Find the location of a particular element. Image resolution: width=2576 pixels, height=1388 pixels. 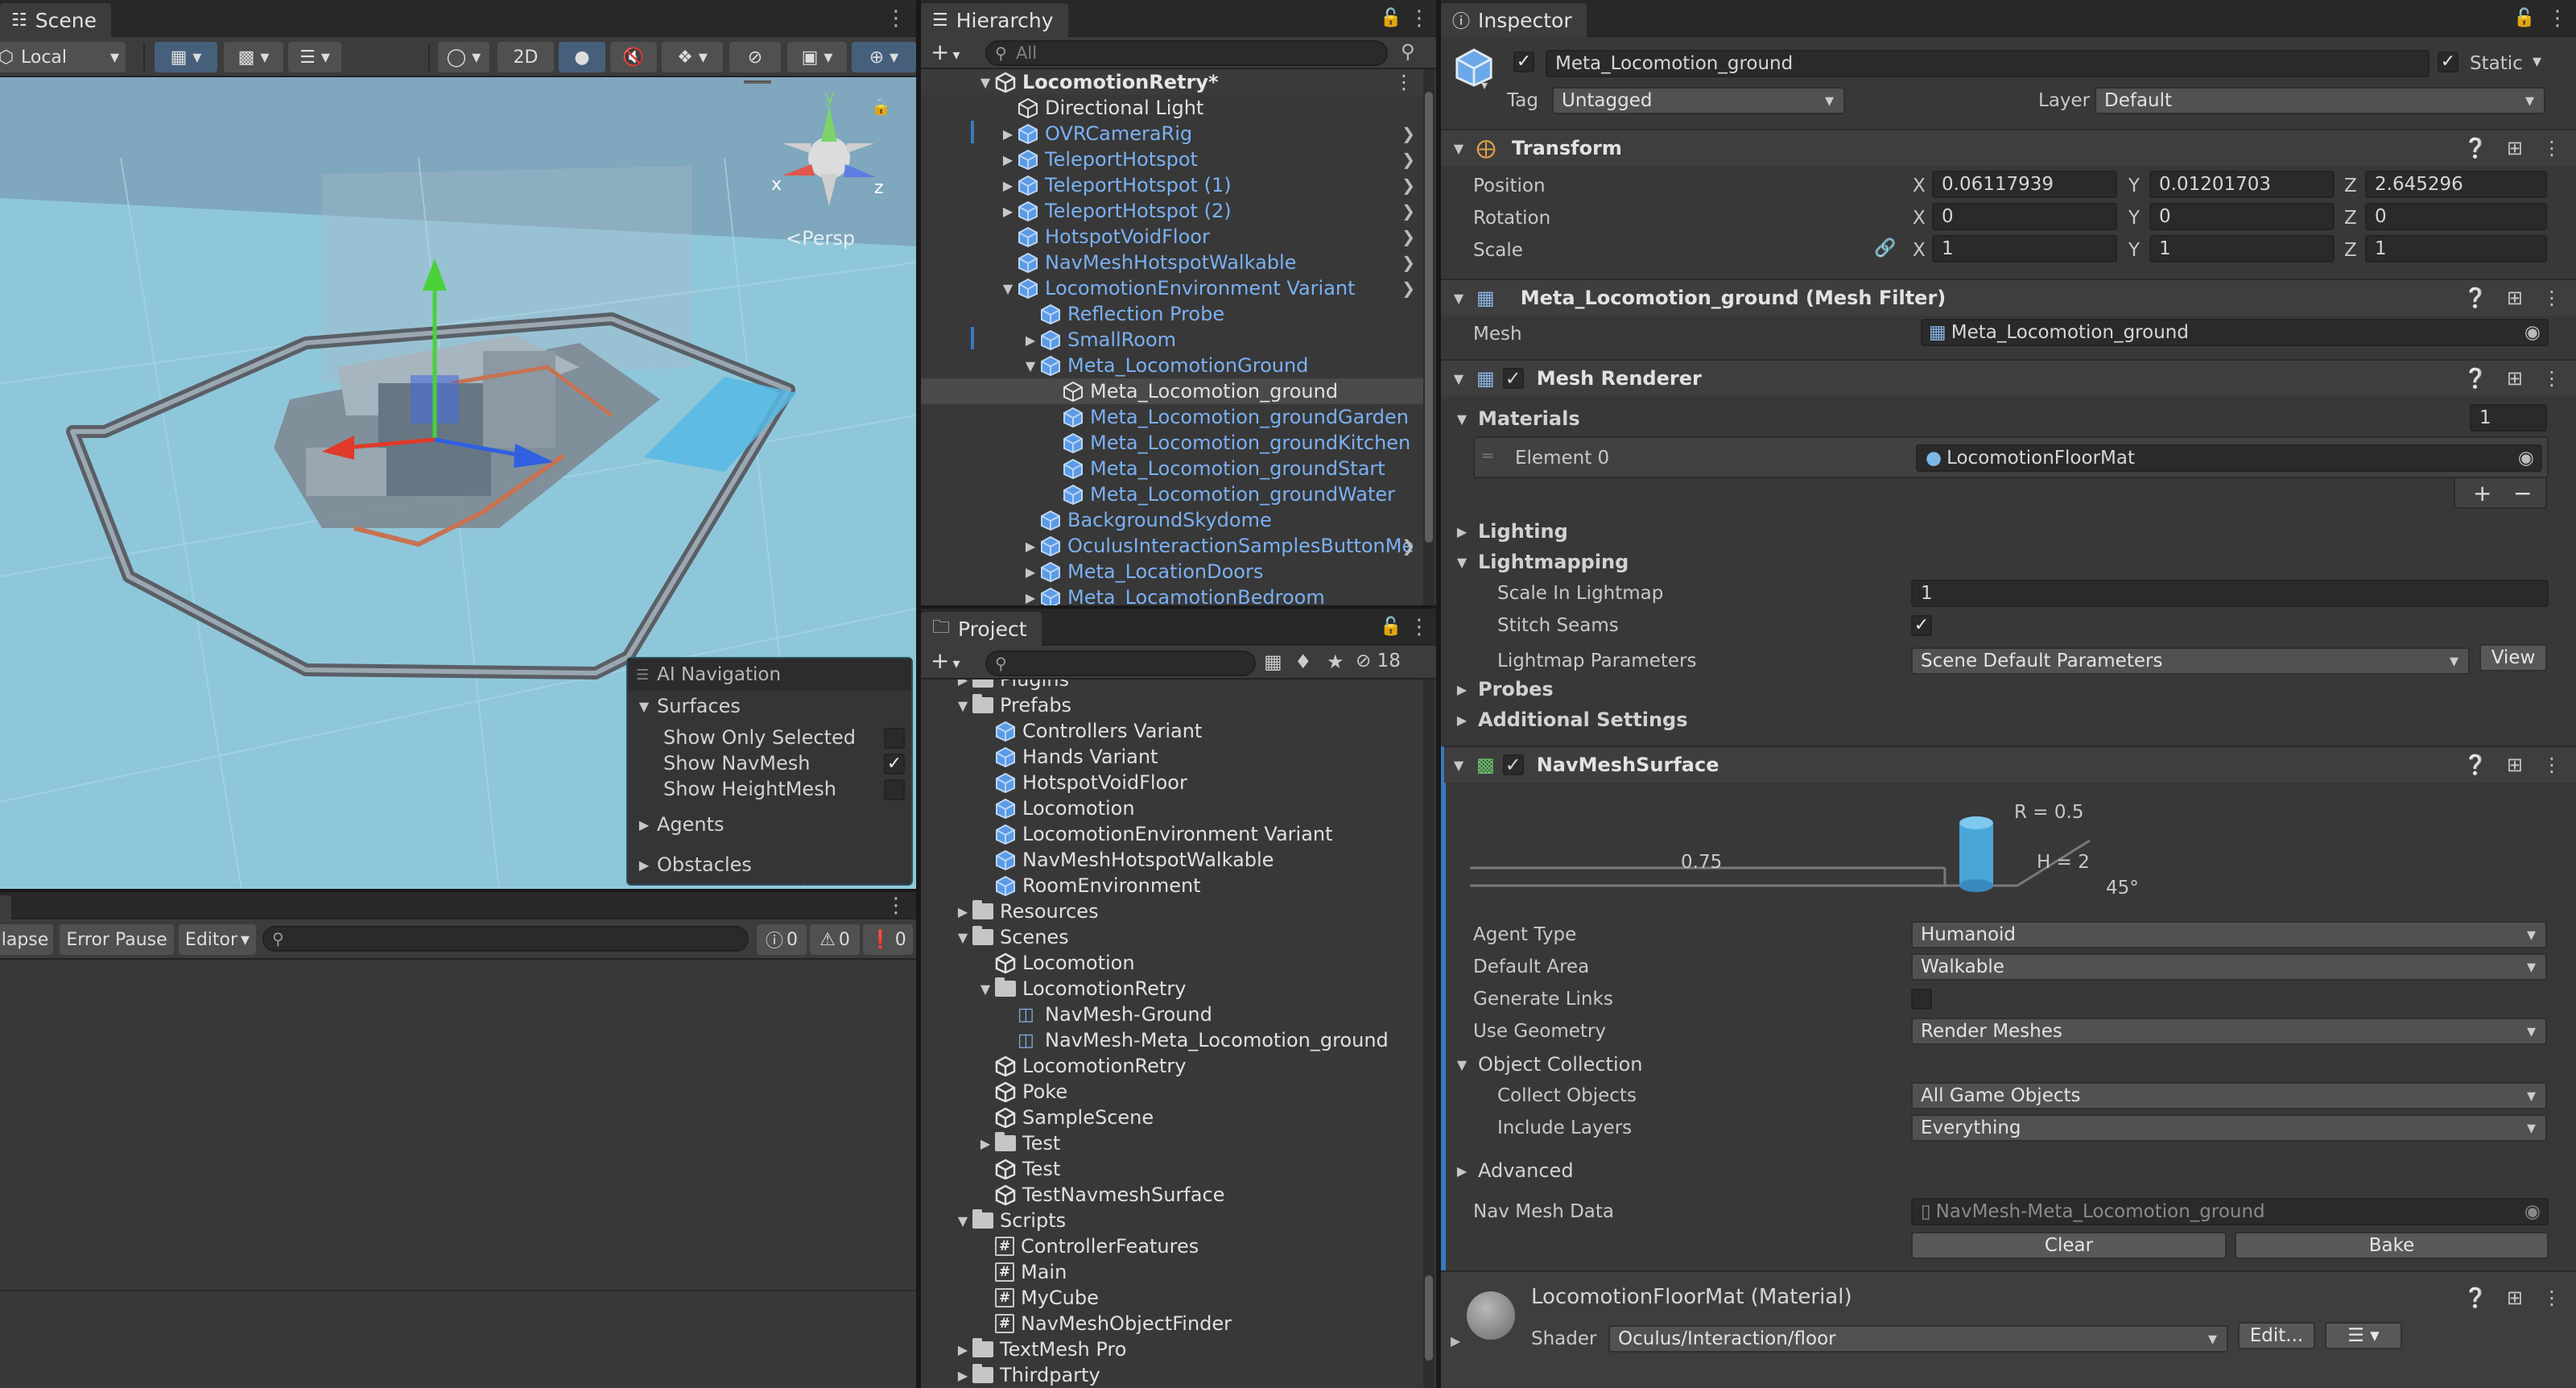

component-menu-icon: ⋮ is located at coordinates (2552, 765).